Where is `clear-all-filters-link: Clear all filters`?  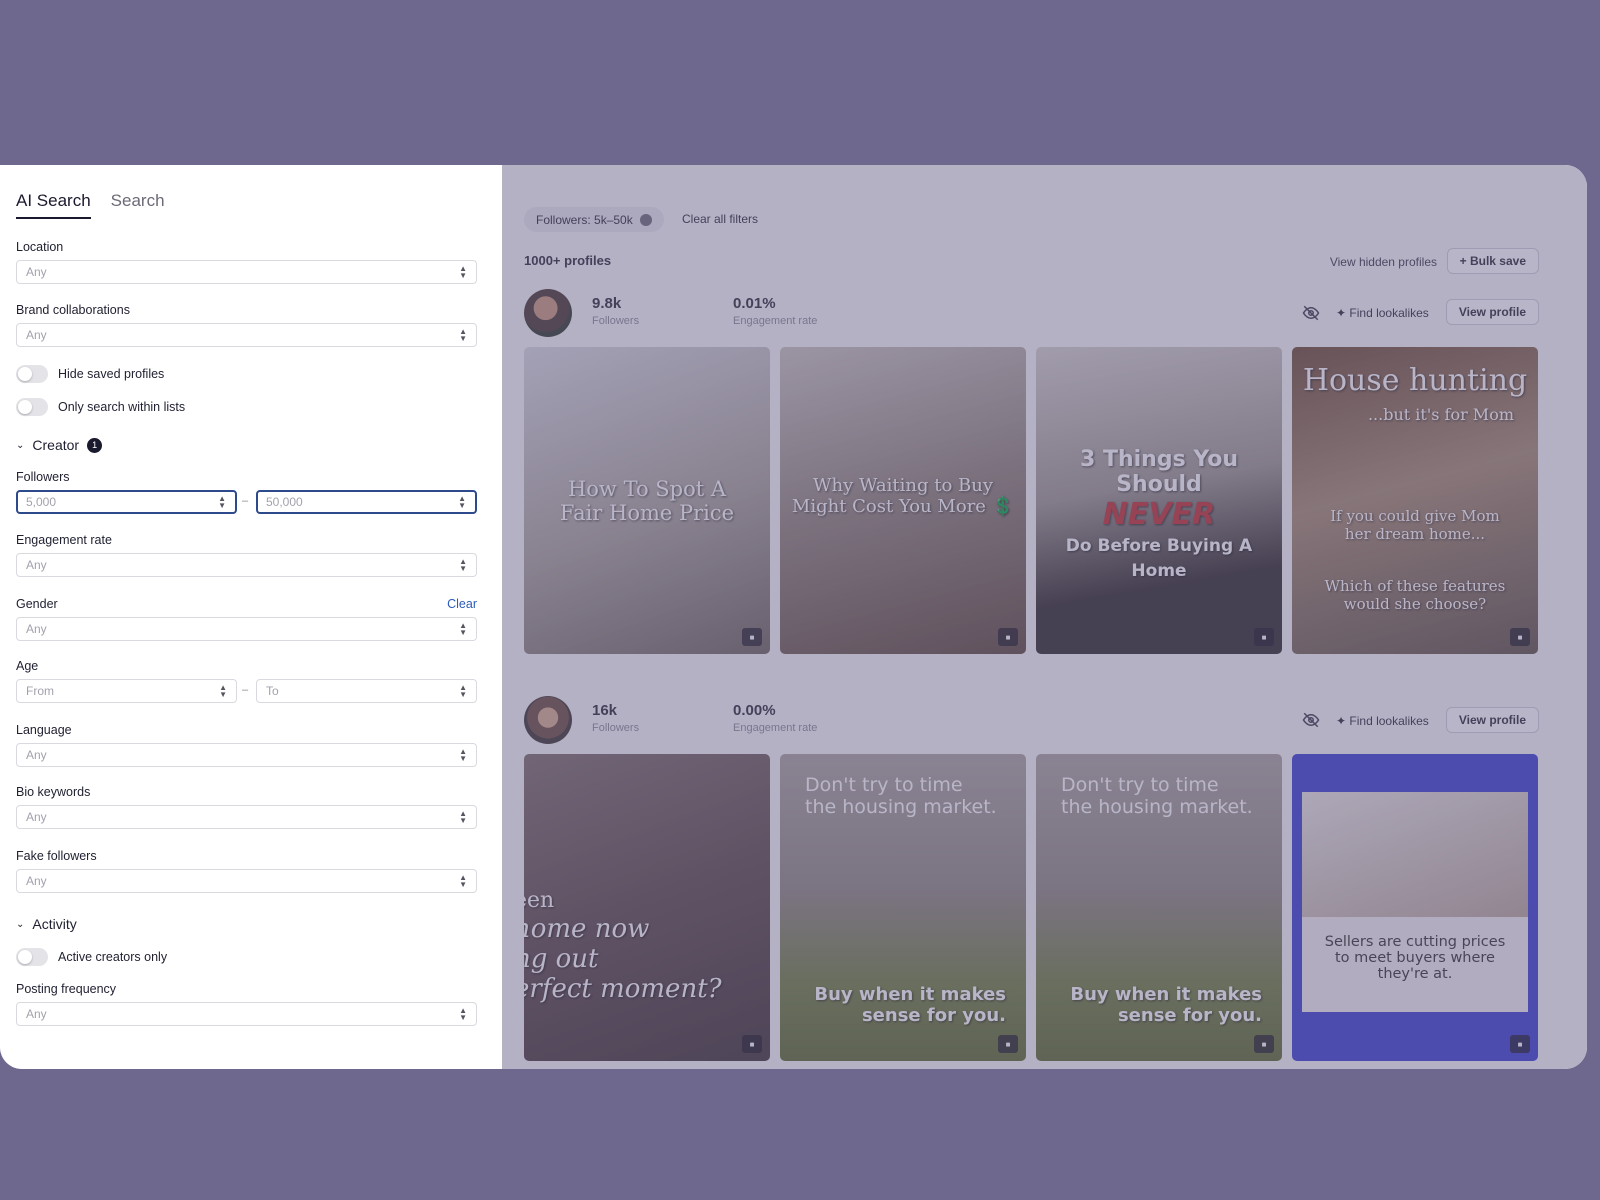 clear-all-filters-link: Clear all filters is located at coordinates (720, 219).